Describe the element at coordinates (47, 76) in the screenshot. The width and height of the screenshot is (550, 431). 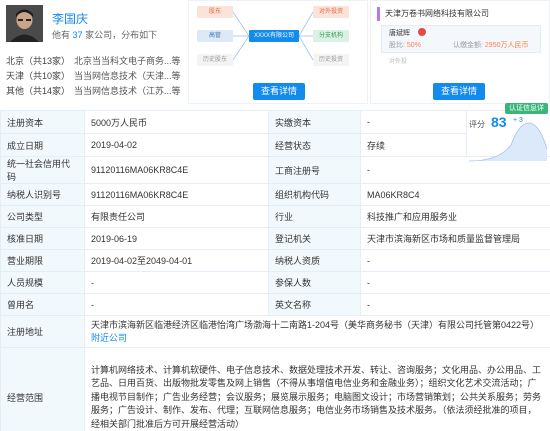
I see `region-count: （共10家）` at that location.